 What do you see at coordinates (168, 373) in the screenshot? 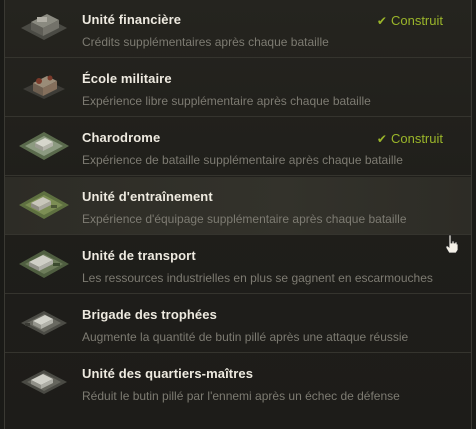
I see `building-title: Unité des quartiers-maîtres` at bounding box center [168, 373].